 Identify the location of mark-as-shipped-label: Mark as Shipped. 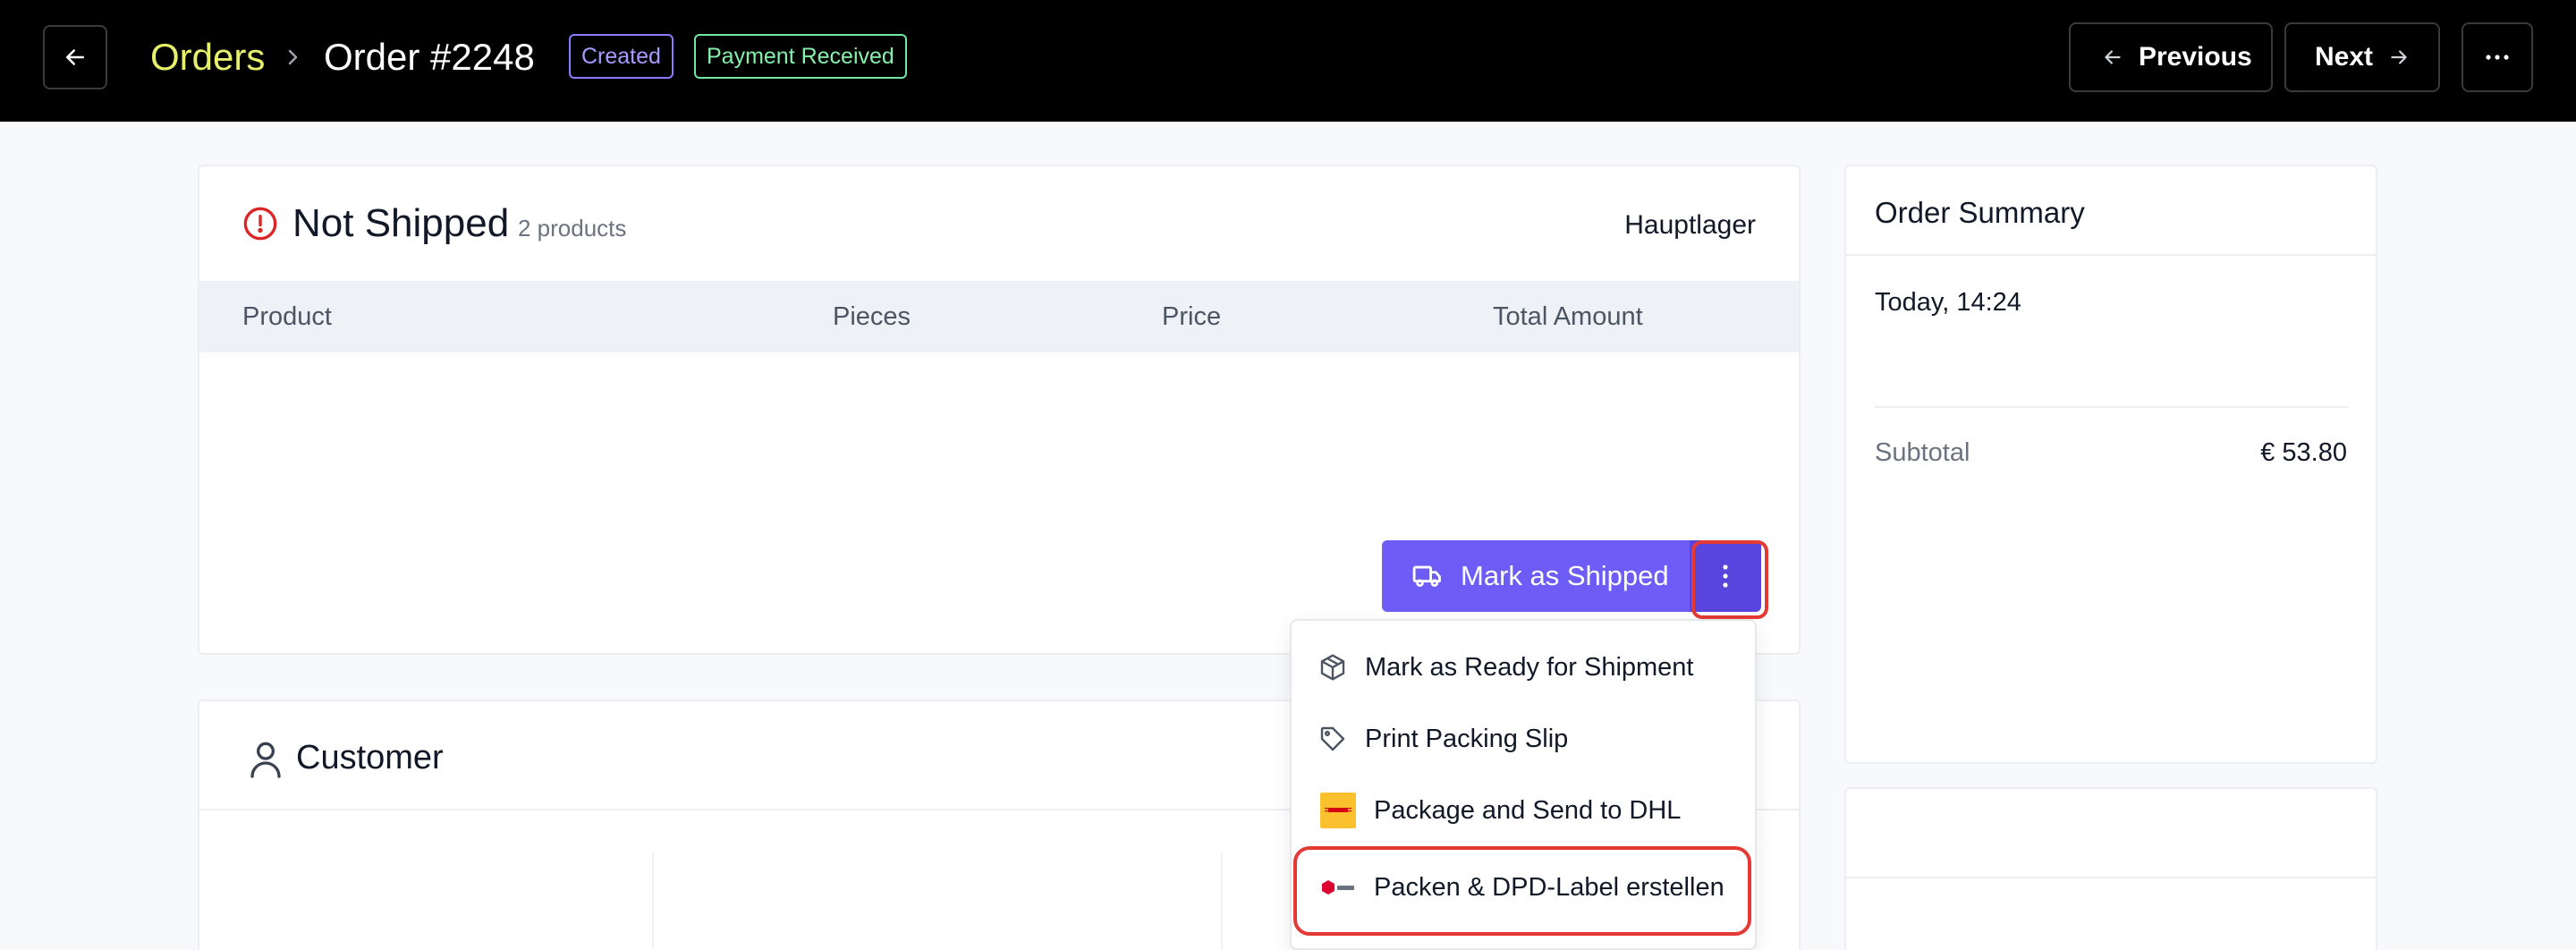
(1565, 575).